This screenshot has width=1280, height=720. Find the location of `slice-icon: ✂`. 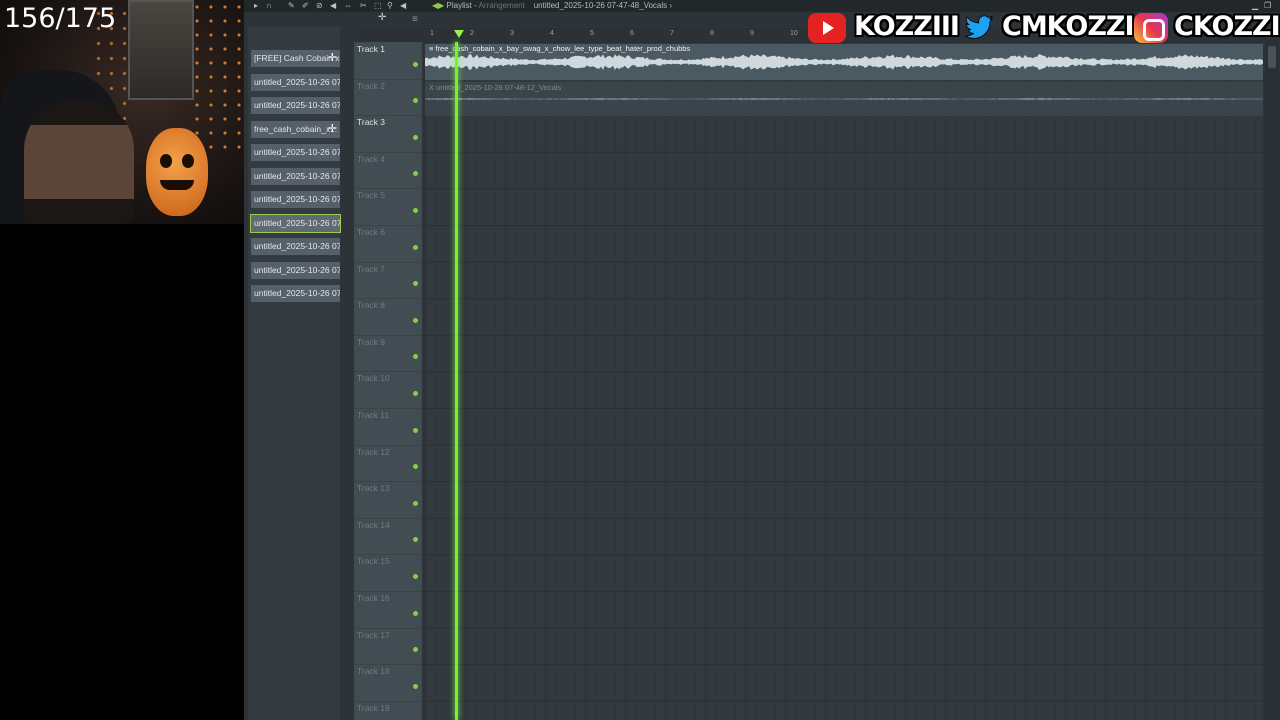

slice-icon: ✂ is located at coordinates (363, 6).